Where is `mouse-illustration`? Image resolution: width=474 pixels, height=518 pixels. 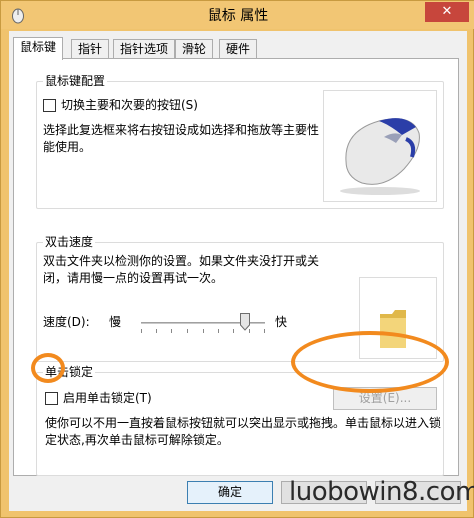
mouse-illustration is located at coordinates (380, 146).